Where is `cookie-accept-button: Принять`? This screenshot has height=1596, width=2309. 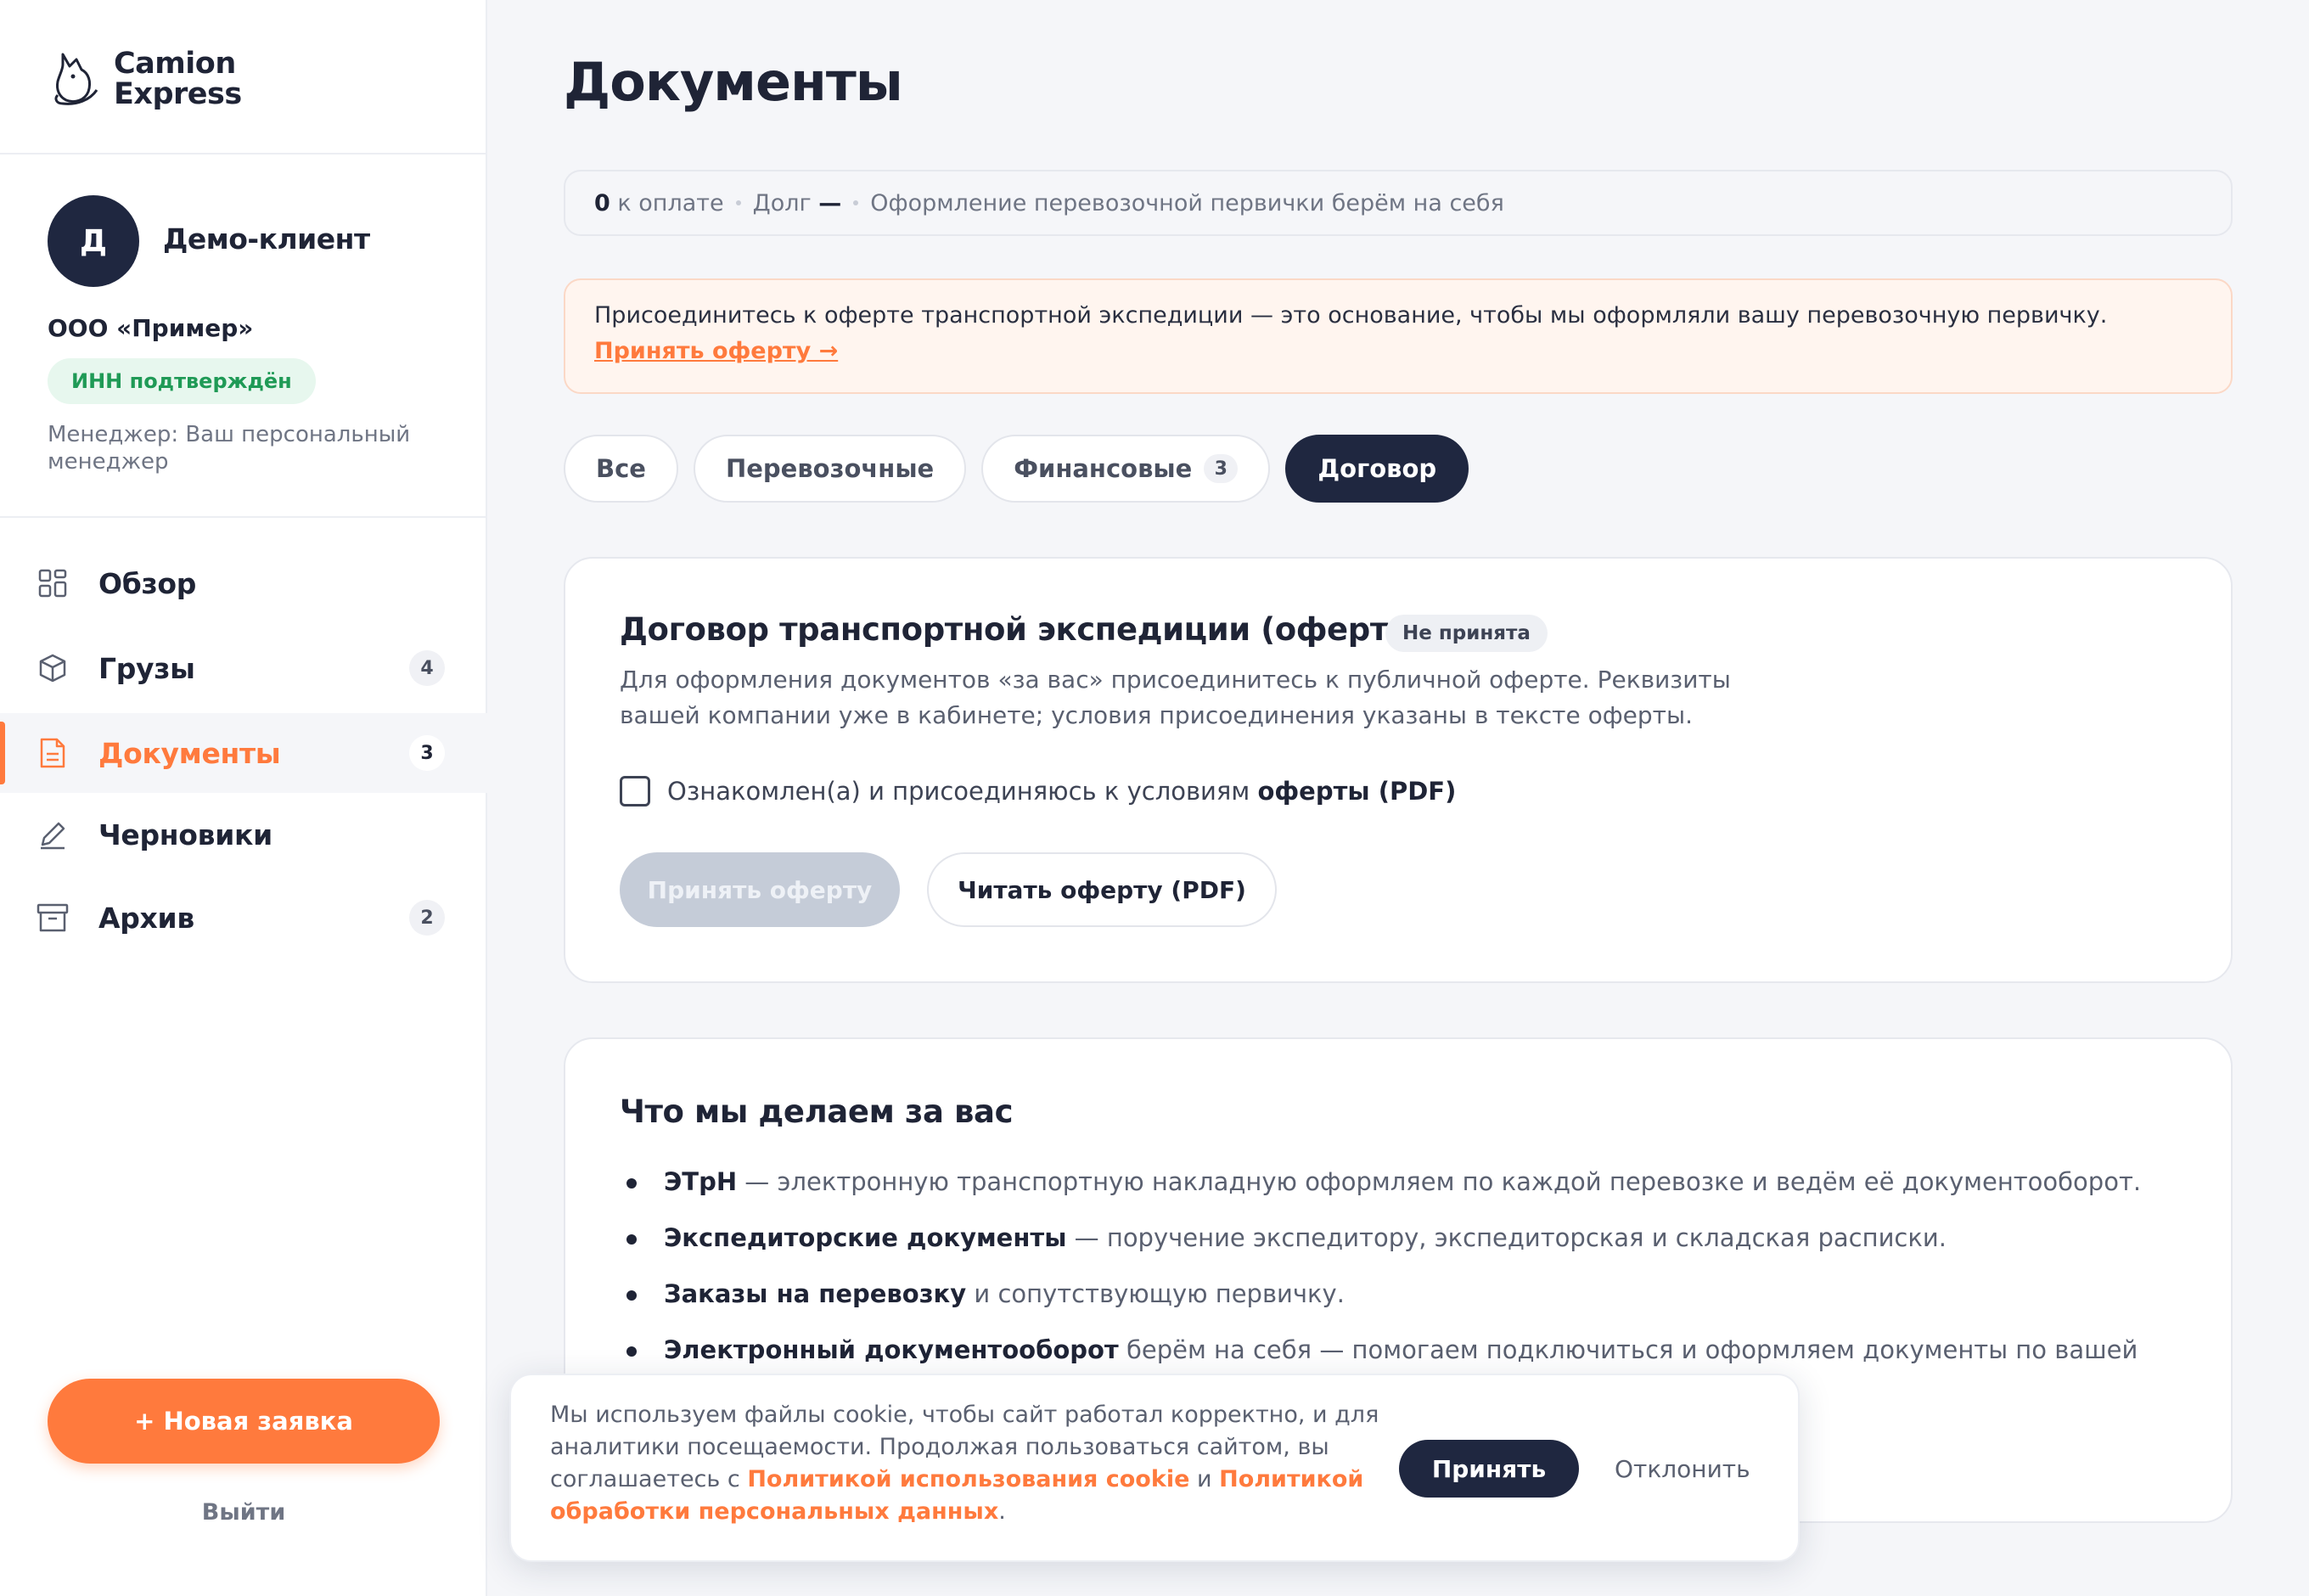
cookie-accept-button: Принять is located at coordinates (1489, 1469).